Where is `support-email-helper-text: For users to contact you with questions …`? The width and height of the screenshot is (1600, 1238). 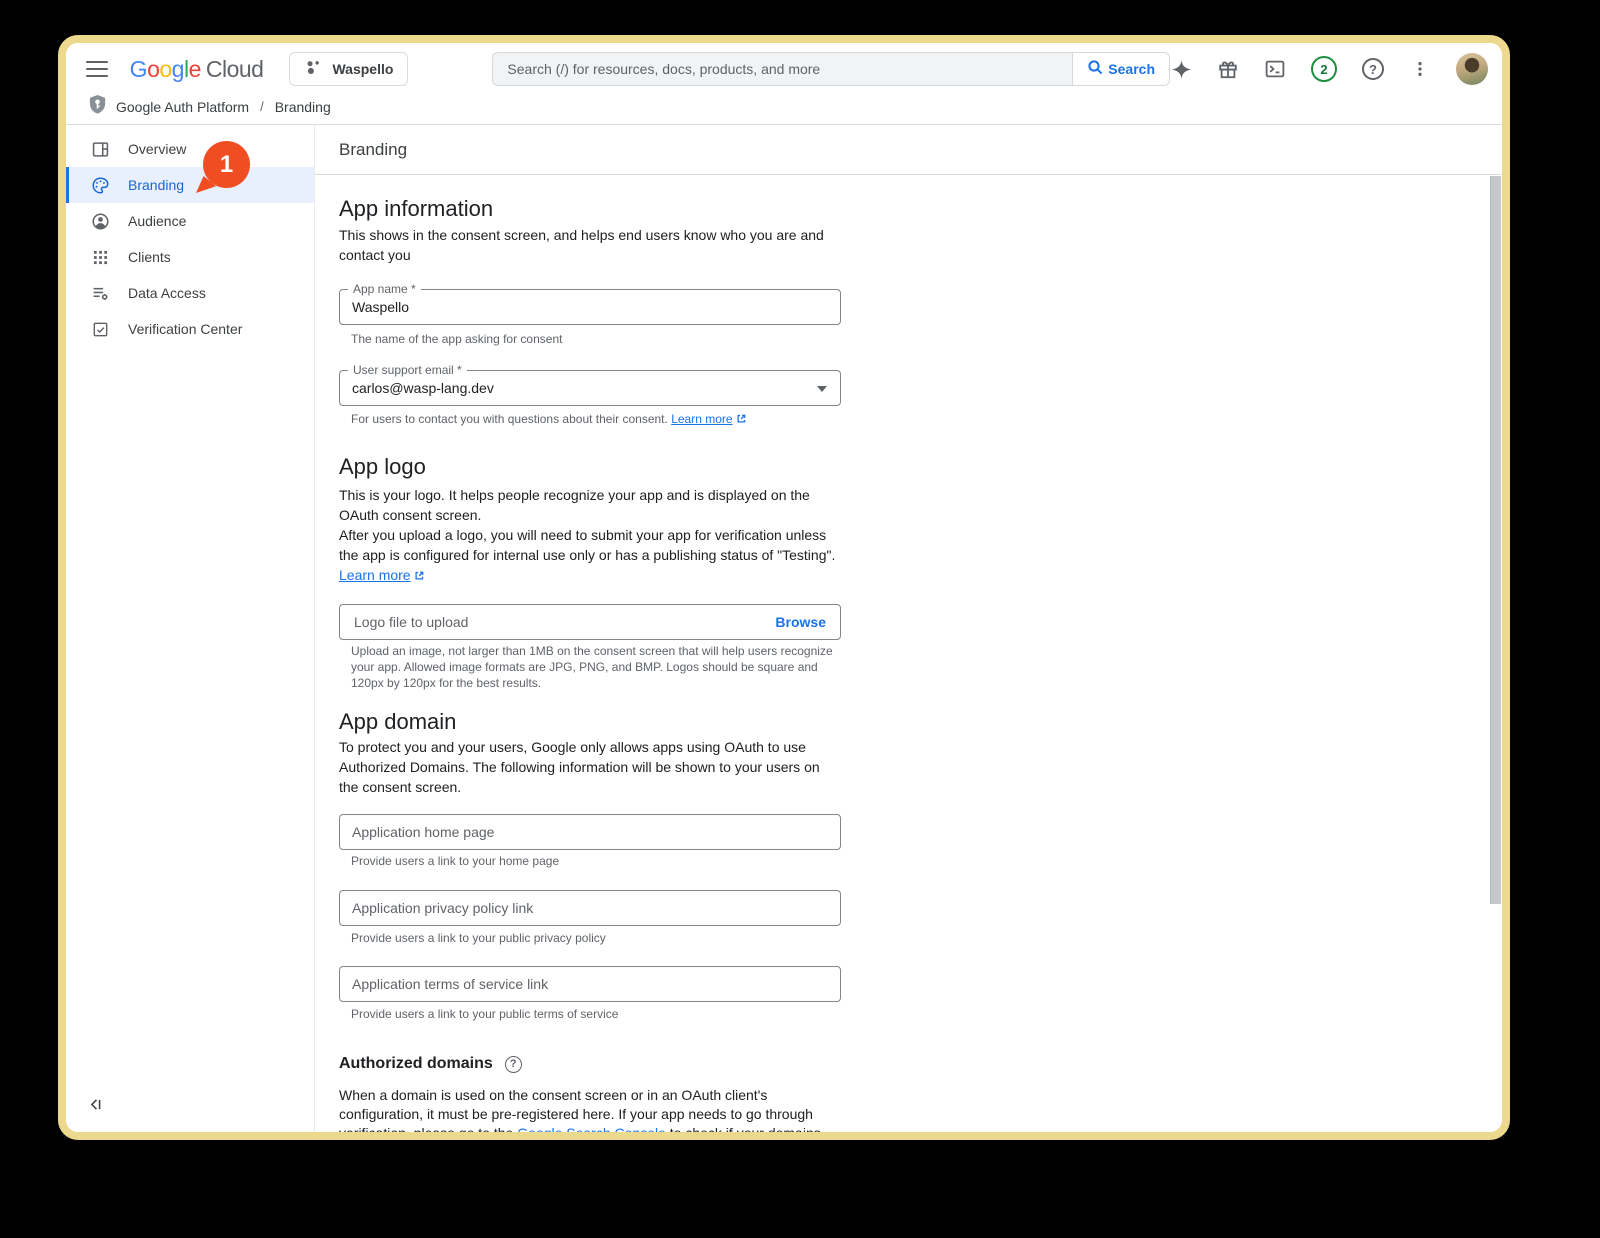 support-email-helper-text: For users to contact you with questions … is located at coordinates (509, 419).